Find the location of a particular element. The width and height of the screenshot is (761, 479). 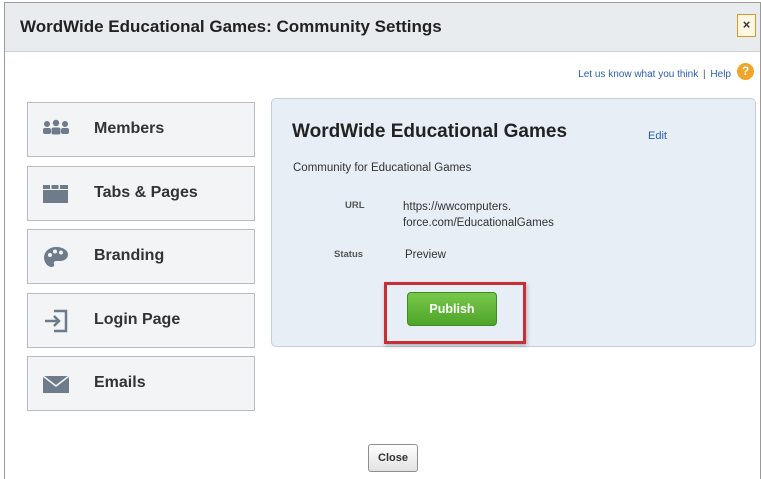

feedback-links: Let us know what you think | Help is located at coordinates (654, 74).